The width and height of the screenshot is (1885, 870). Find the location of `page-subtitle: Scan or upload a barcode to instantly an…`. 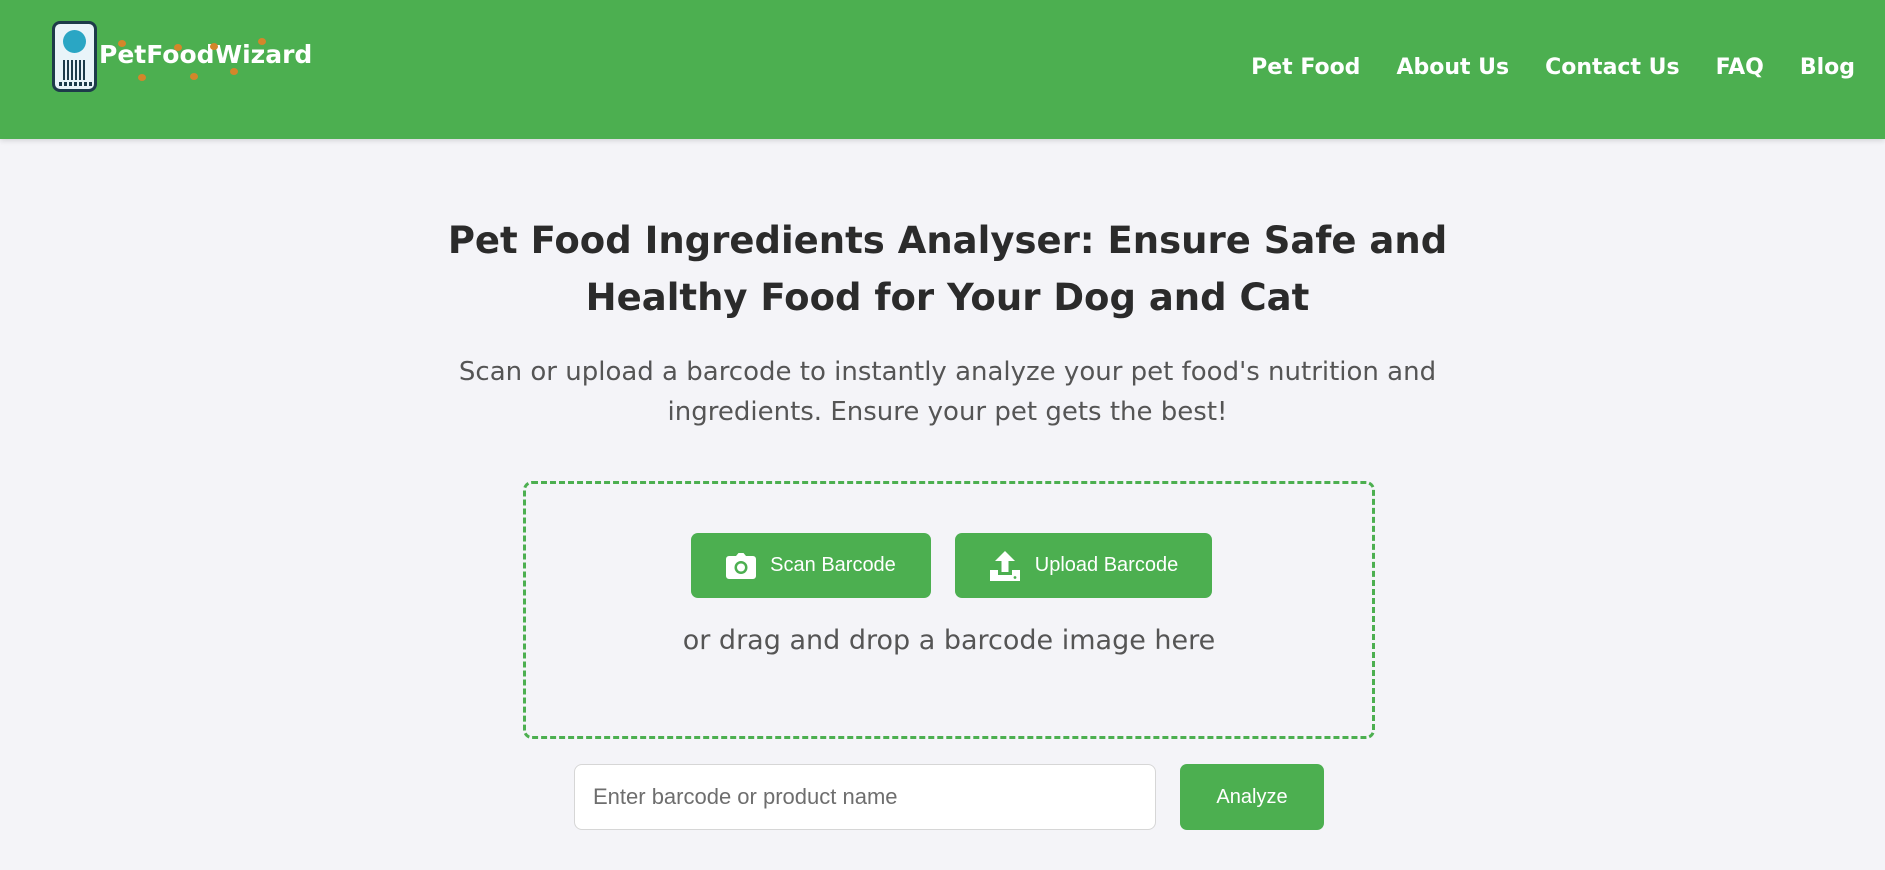

page-subtitle: Scan or upload a barcode to instantly an… is located at coordinates (947, 392).